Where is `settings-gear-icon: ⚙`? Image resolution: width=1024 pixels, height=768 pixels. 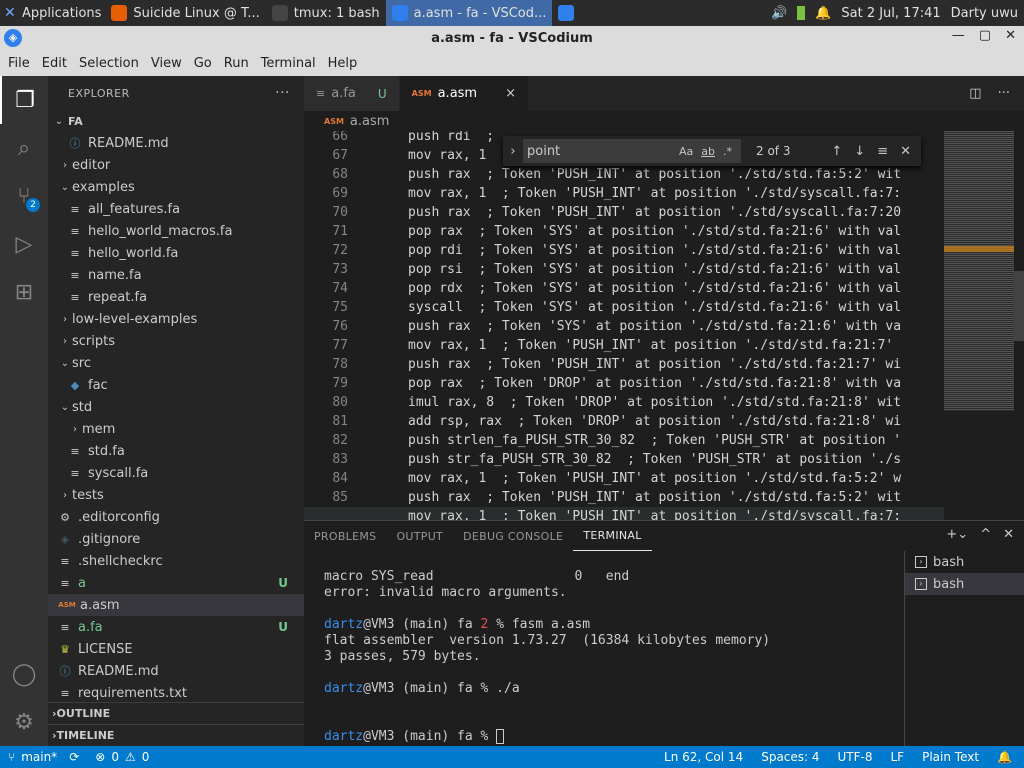 settings-gear-icon: ⚙ is located at coordinates (24, 722).